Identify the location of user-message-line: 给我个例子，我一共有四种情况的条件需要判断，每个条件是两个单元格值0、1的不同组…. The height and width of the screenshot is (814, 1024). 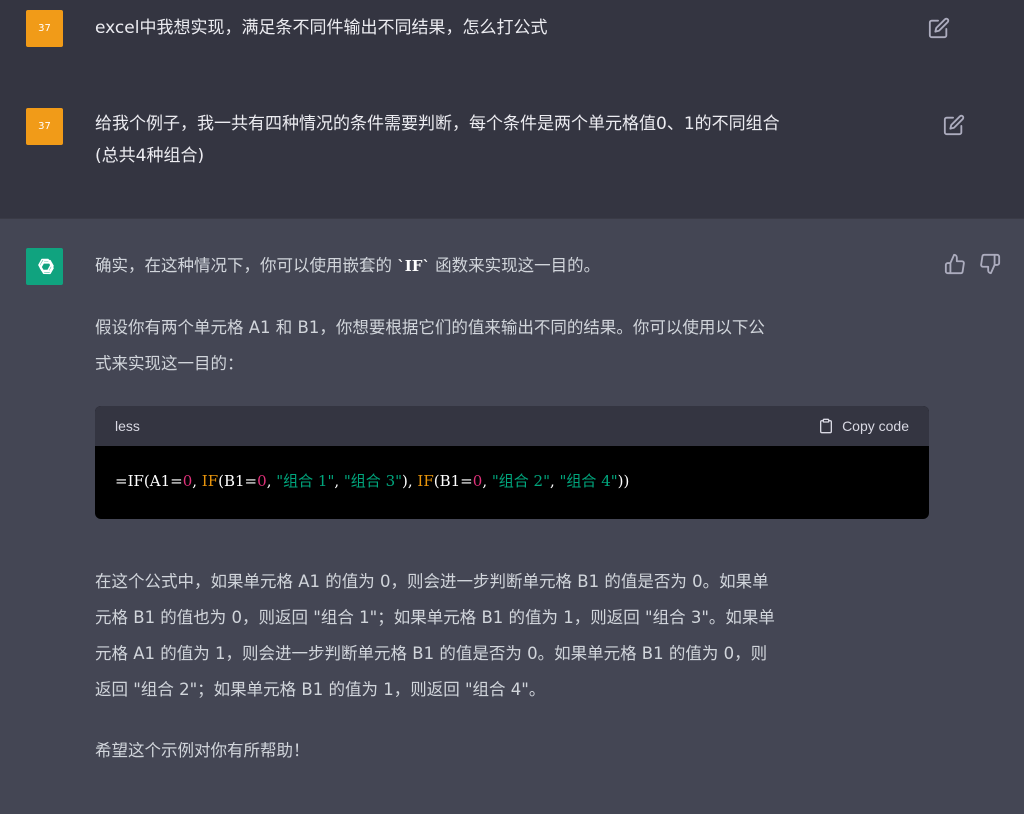
(437, 124).